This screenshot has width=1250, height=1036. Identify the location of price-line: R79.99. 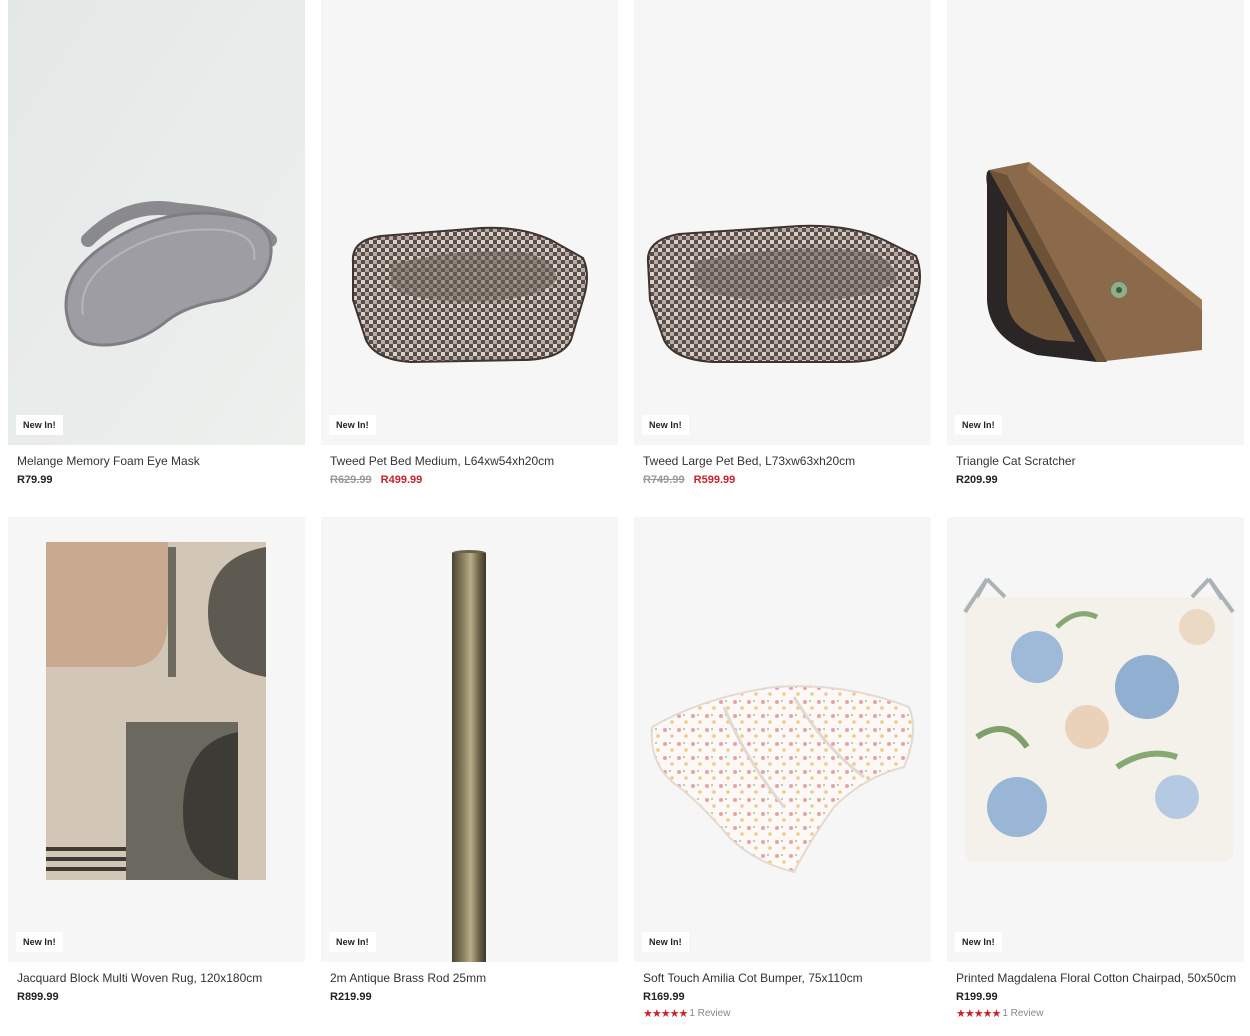
(34, 480).